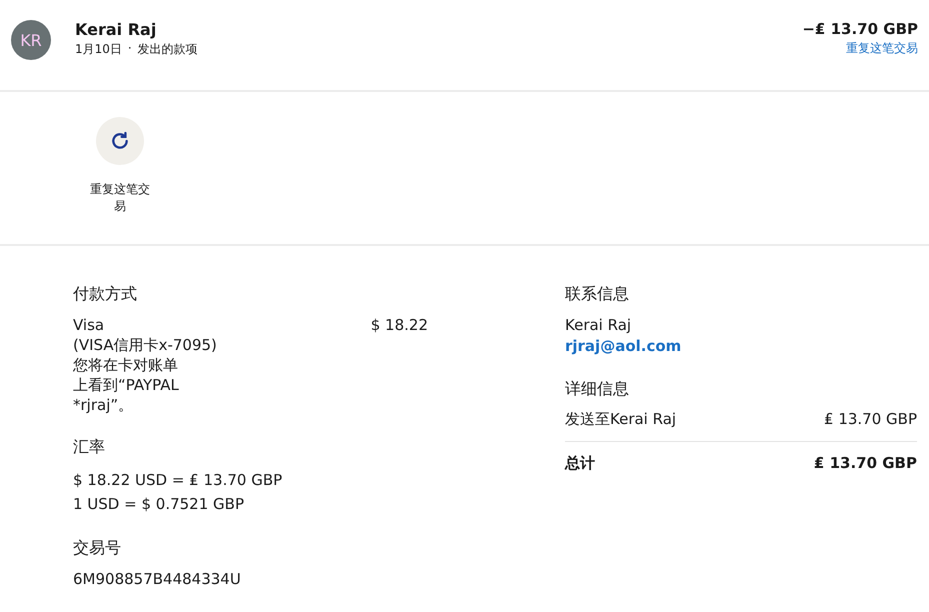 The height and width of the screenshot is (612, 929). What do you see at coordinates (120, 180) in the screenshot?
I see `repeat-button: 重复这笔交易` at bounding box center [120, 180].